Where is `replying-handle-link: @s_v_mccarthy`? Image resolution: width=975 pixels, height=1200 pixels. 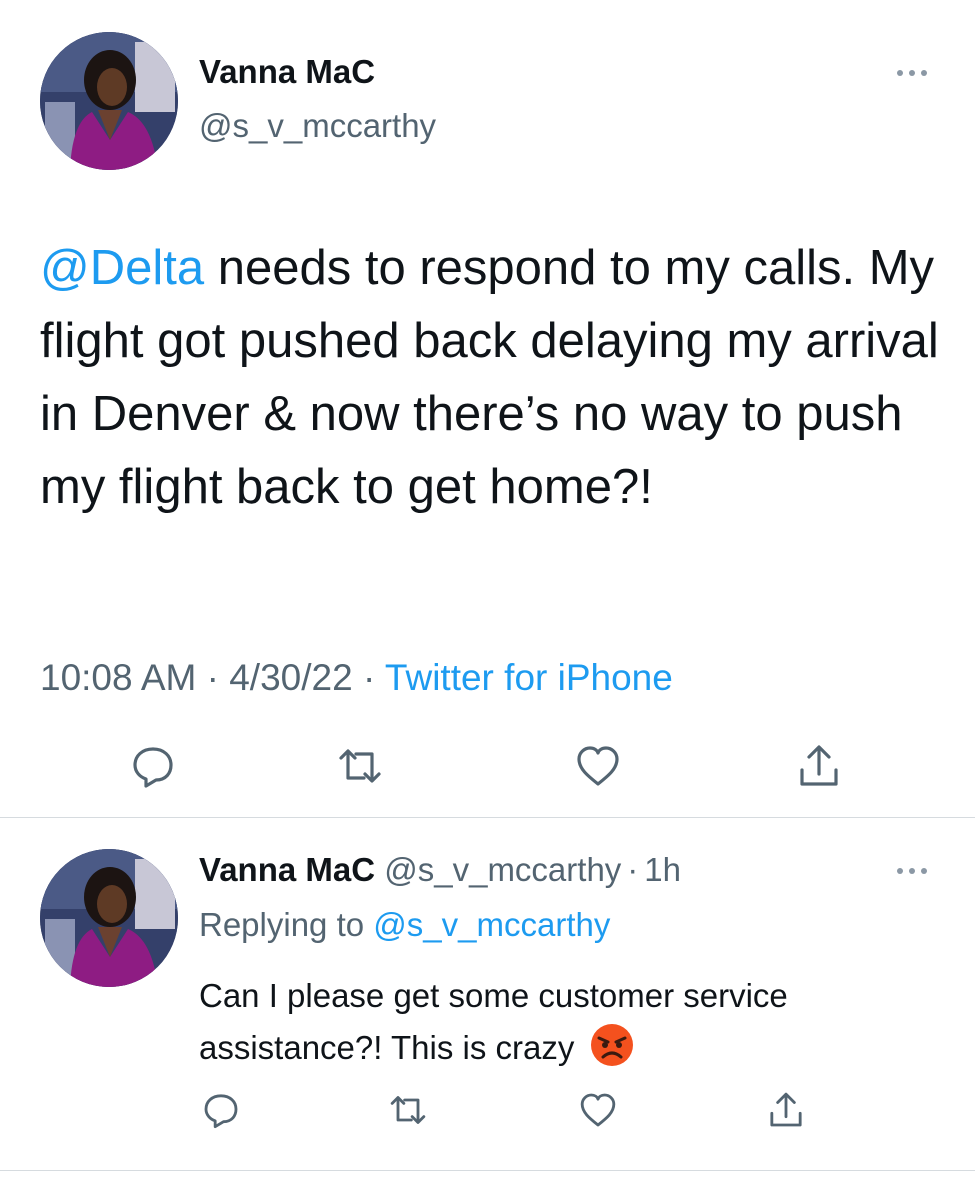
replying-handle-link: @s_v_mccarthy is located at coordinates (491, 924).